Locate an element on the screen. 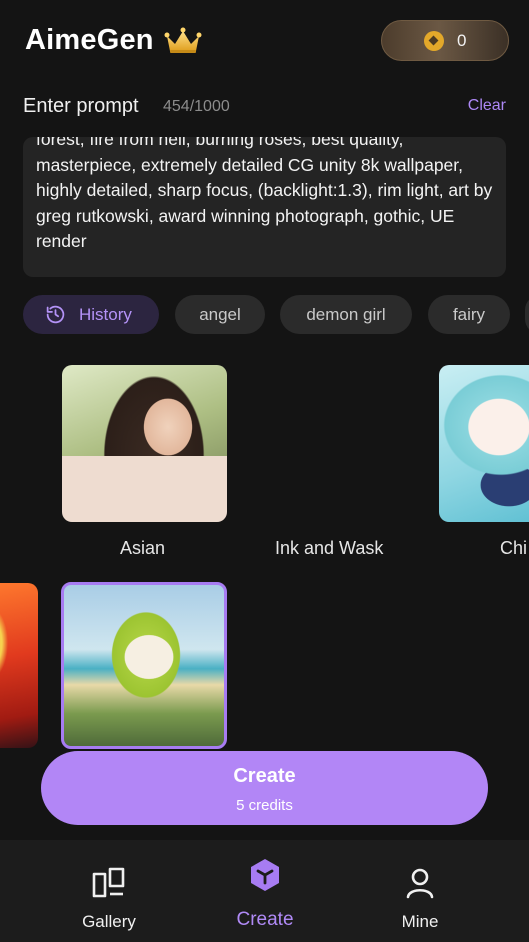 The width and height of the screenshot is (529, 942). style-label-asian: Asian is located at coordinates (143, 548).